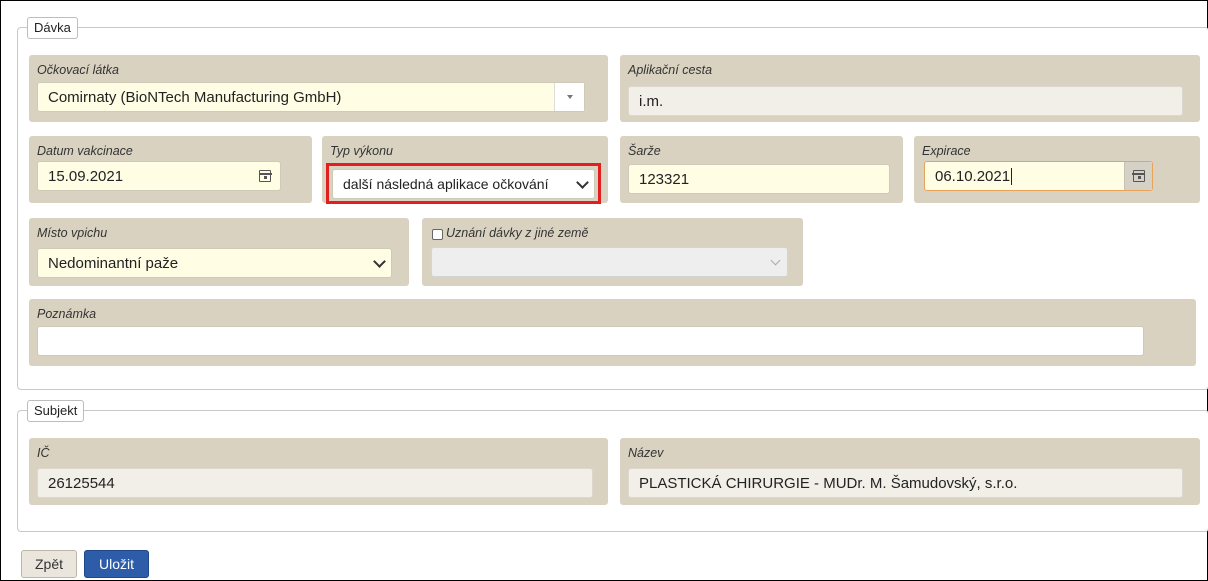 The width and height of the screenshot is (1208, 581). I want to click on datum-vakcinace-calendar-button, so click(265, 176).